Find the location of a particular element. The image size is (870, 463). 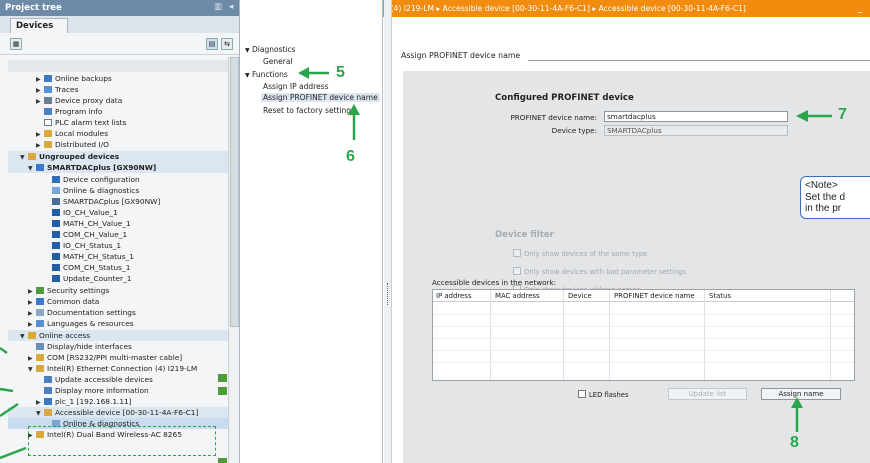

arrow-7-head is located at coordinates (802, 116).